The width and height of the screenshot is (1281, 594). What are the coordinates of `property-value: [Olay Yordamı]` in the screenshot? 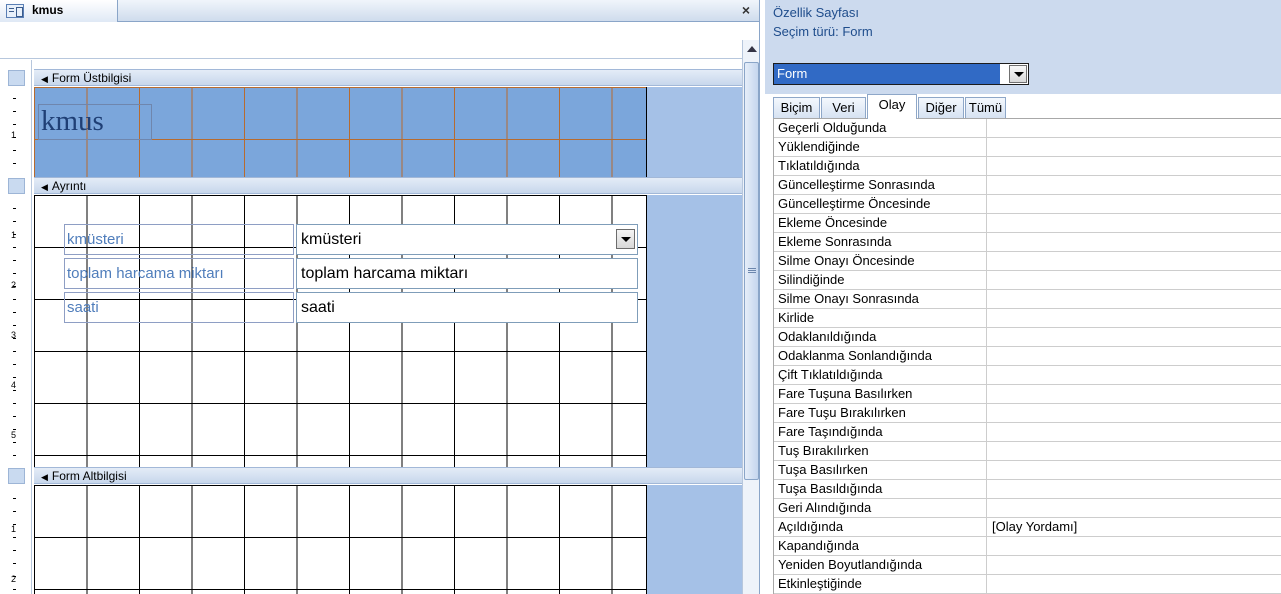 It's located at (1134, 527).